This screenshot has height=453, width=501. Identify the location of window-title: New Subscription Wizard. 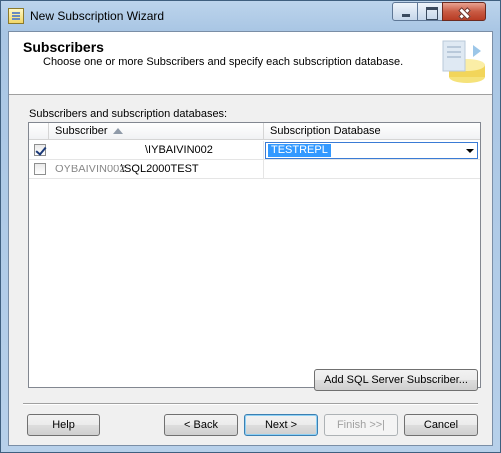
(97, 16).